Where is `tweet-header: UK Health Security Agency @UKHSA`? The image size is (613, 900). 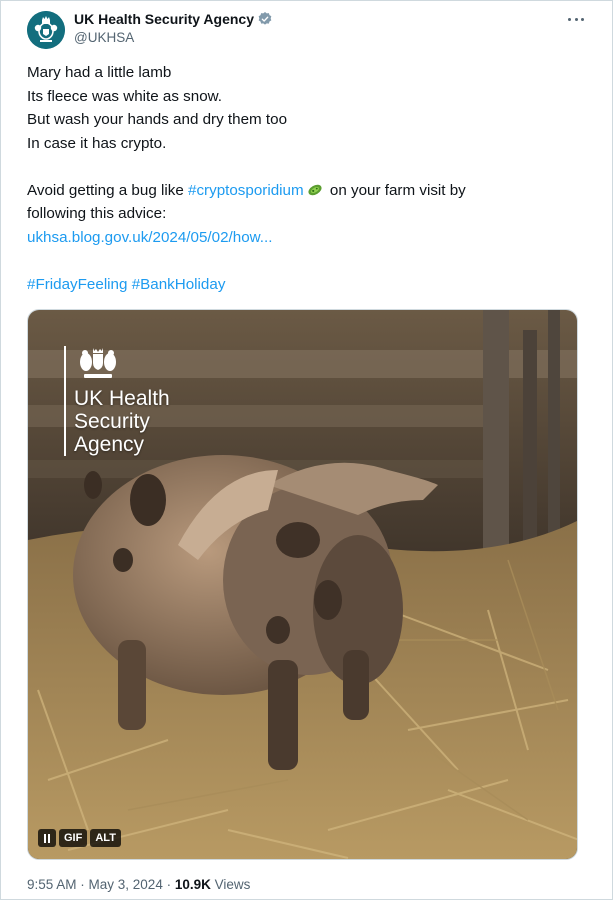
tweet-header: UK Health Security Agency @UKHSA is located at coordinates (307, 29).